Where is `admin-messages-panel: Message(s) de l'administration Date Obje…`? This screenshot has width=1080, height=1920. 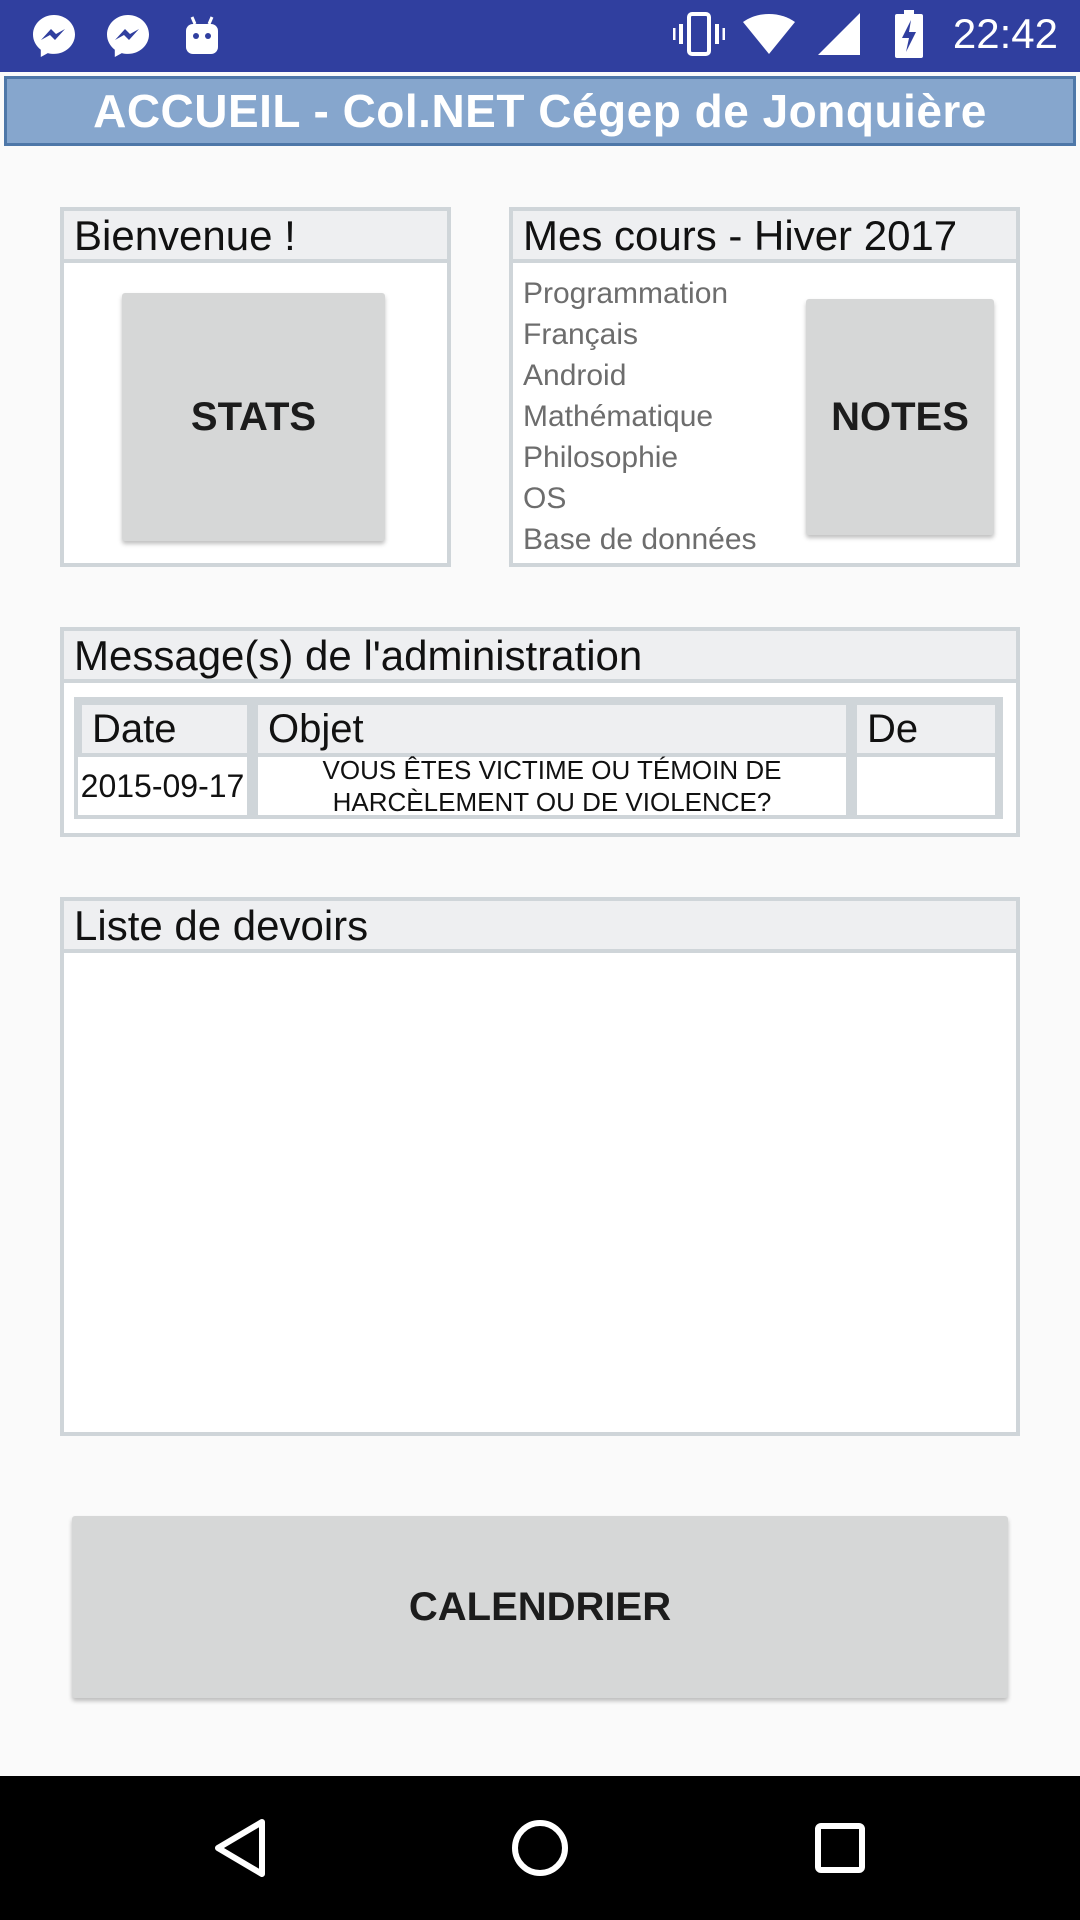 admin-messages-panel: Message(s) de l'administration Date Obje… is located at coordinates (540, 732).